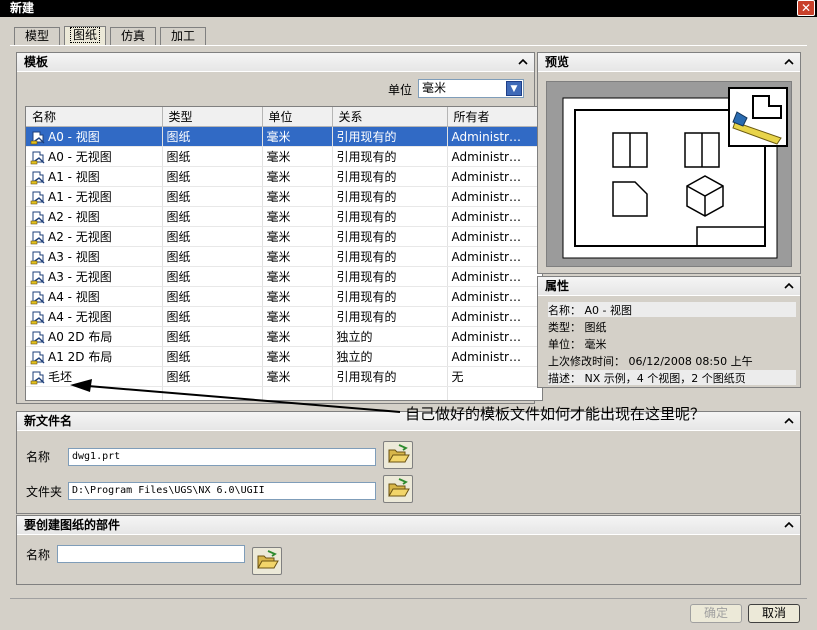  I want to click on browse-part-button, so click(267, 561).